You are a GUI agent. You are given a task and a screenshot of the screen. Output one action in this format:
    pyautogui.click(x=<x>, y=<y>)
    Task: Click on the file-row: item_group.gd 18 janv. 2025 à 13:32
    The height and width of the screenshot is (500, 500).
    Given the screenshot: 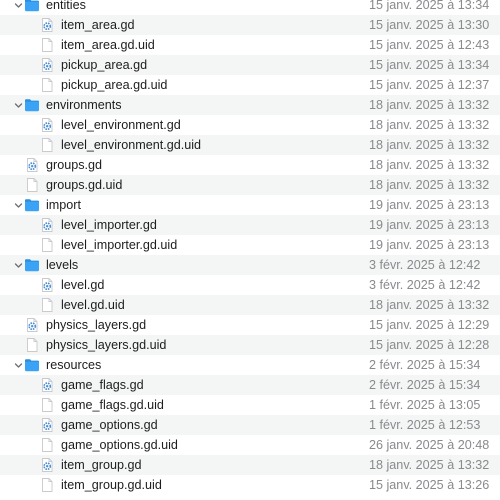 What is the action you would take?
    pyautogui.click(x=250, y=465)
    